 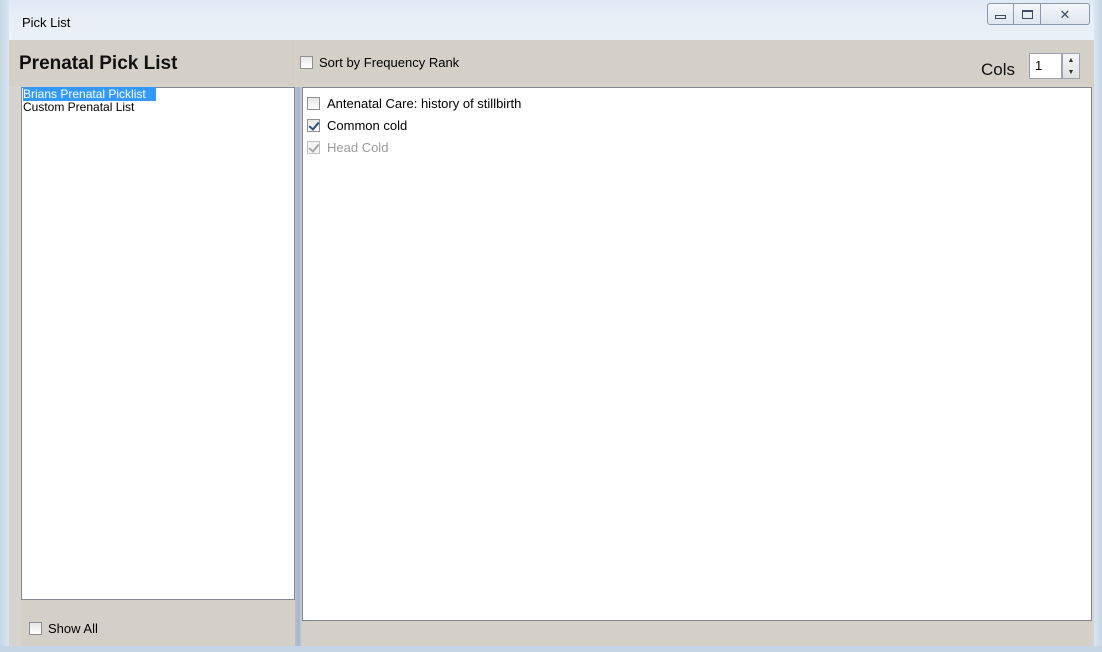 What do you see at coordinates (298, 366) in the screenshot?
I see `pane-splitter` at bounding box center [298, 366].